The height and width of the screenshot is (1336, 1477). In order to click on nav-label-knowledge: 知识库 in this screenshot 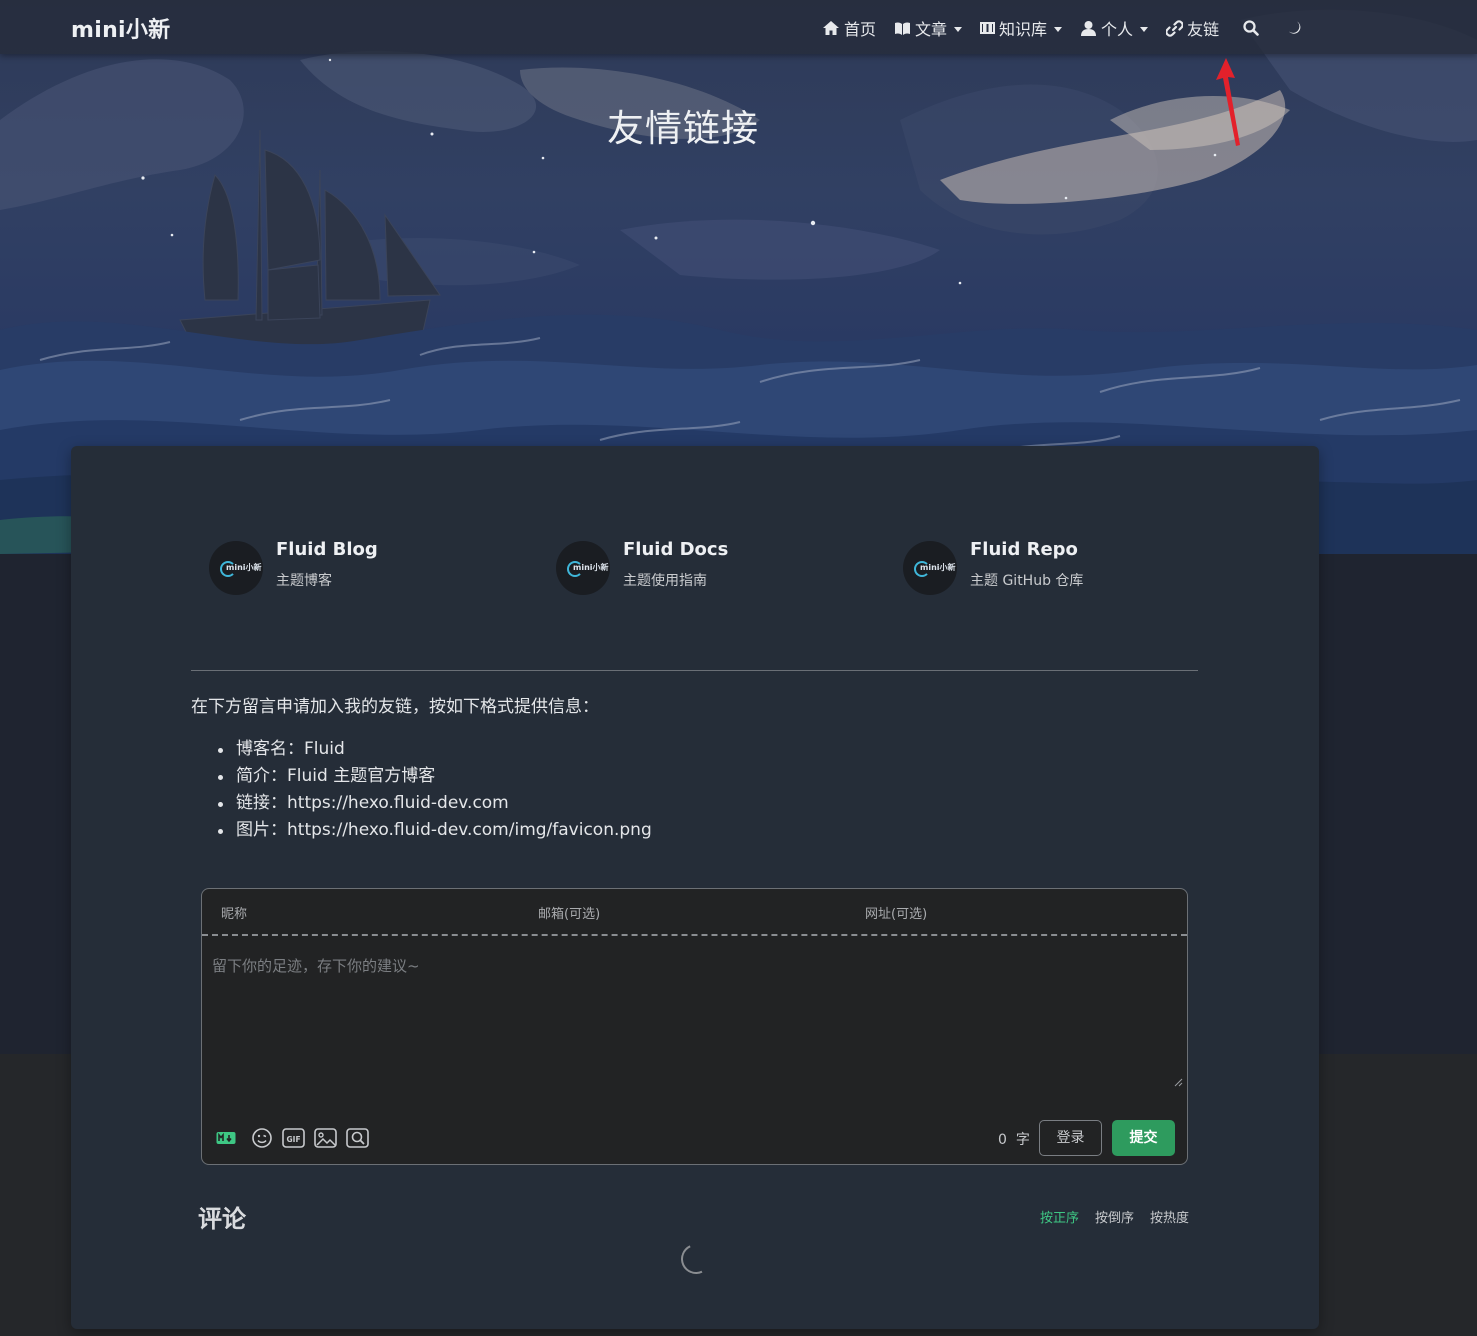, I will do `click(1023, 29)`.